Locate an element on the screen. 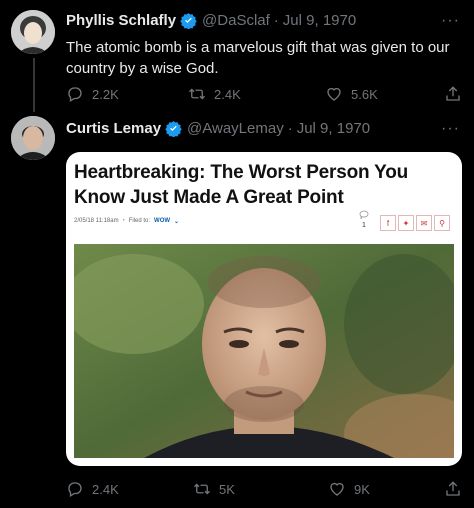  reply-count: 2.4K is located at coordinates (105, 489).